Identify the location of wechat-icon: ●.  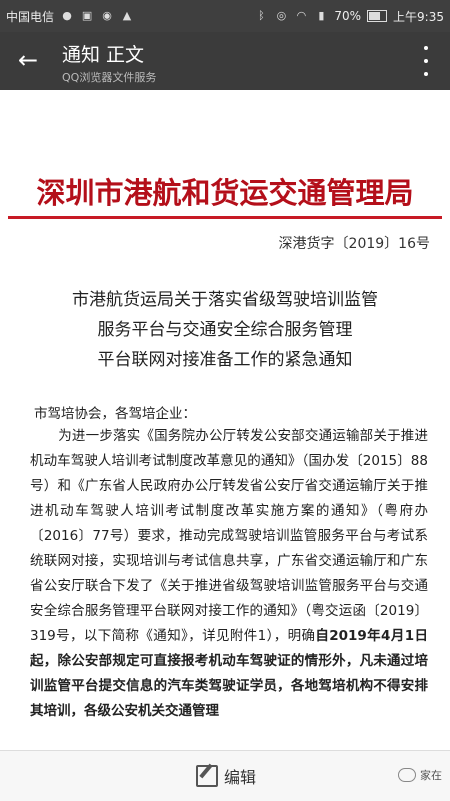
(67, 15).